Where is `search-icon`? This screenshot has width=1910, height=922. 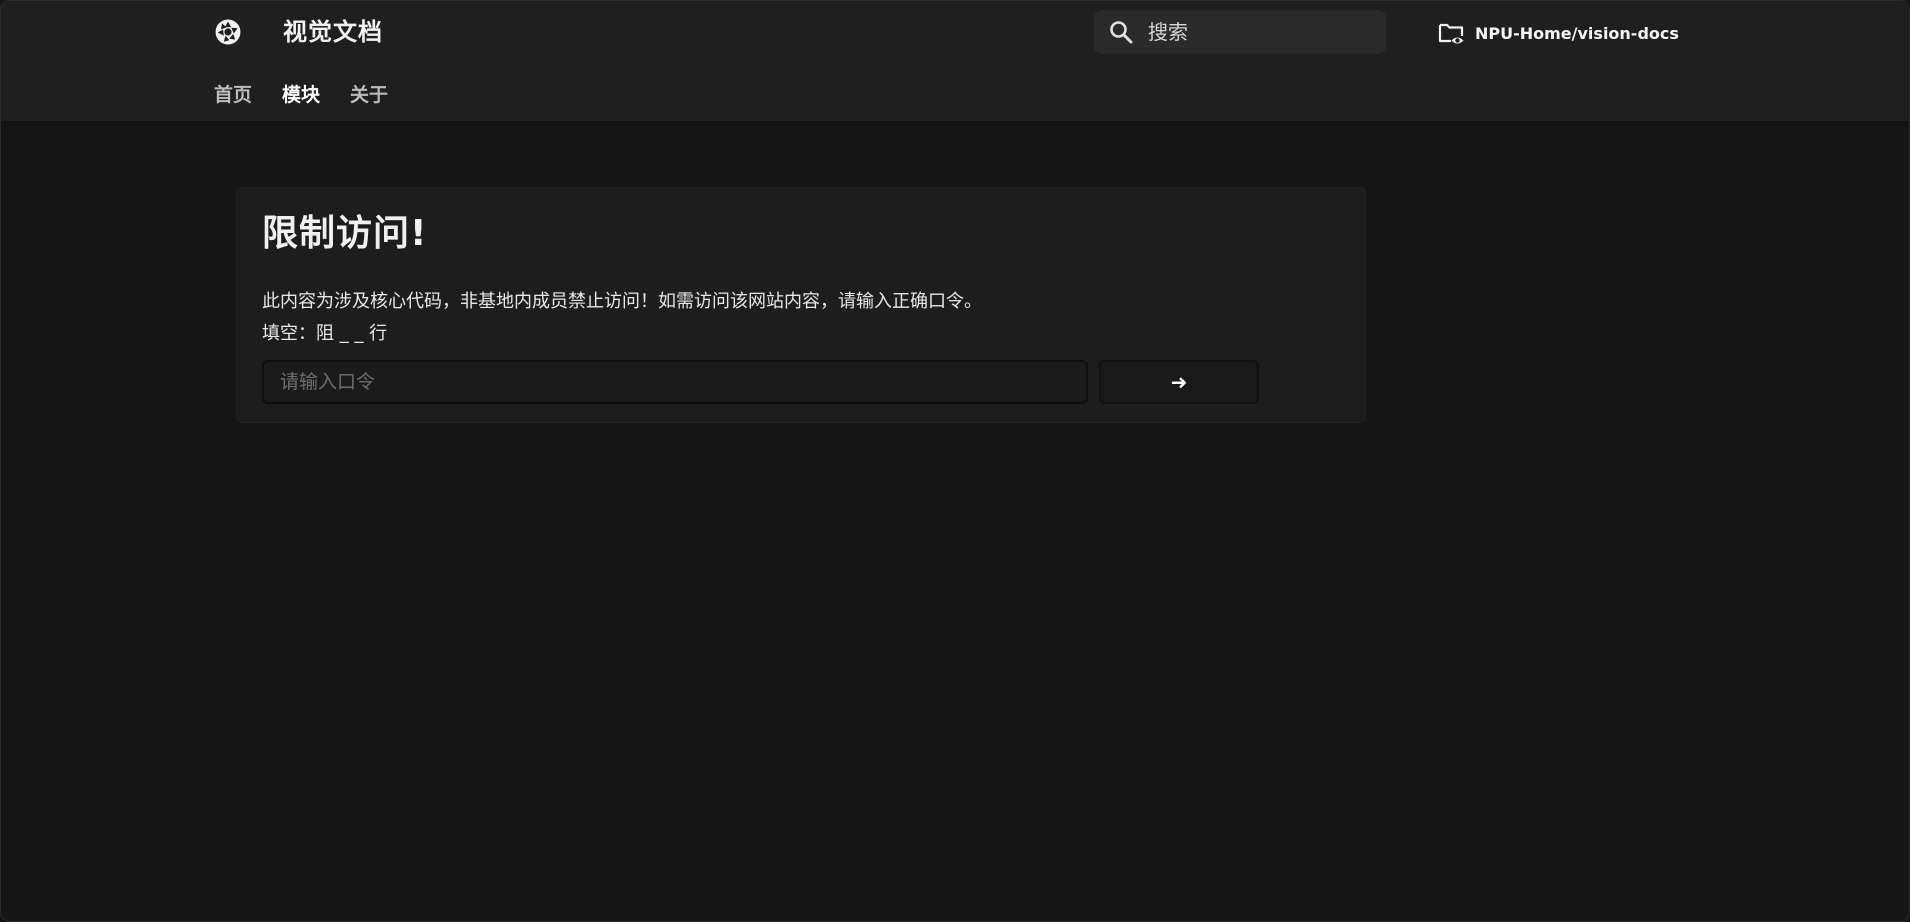 search-icon is located at coordinates (1121, 32).